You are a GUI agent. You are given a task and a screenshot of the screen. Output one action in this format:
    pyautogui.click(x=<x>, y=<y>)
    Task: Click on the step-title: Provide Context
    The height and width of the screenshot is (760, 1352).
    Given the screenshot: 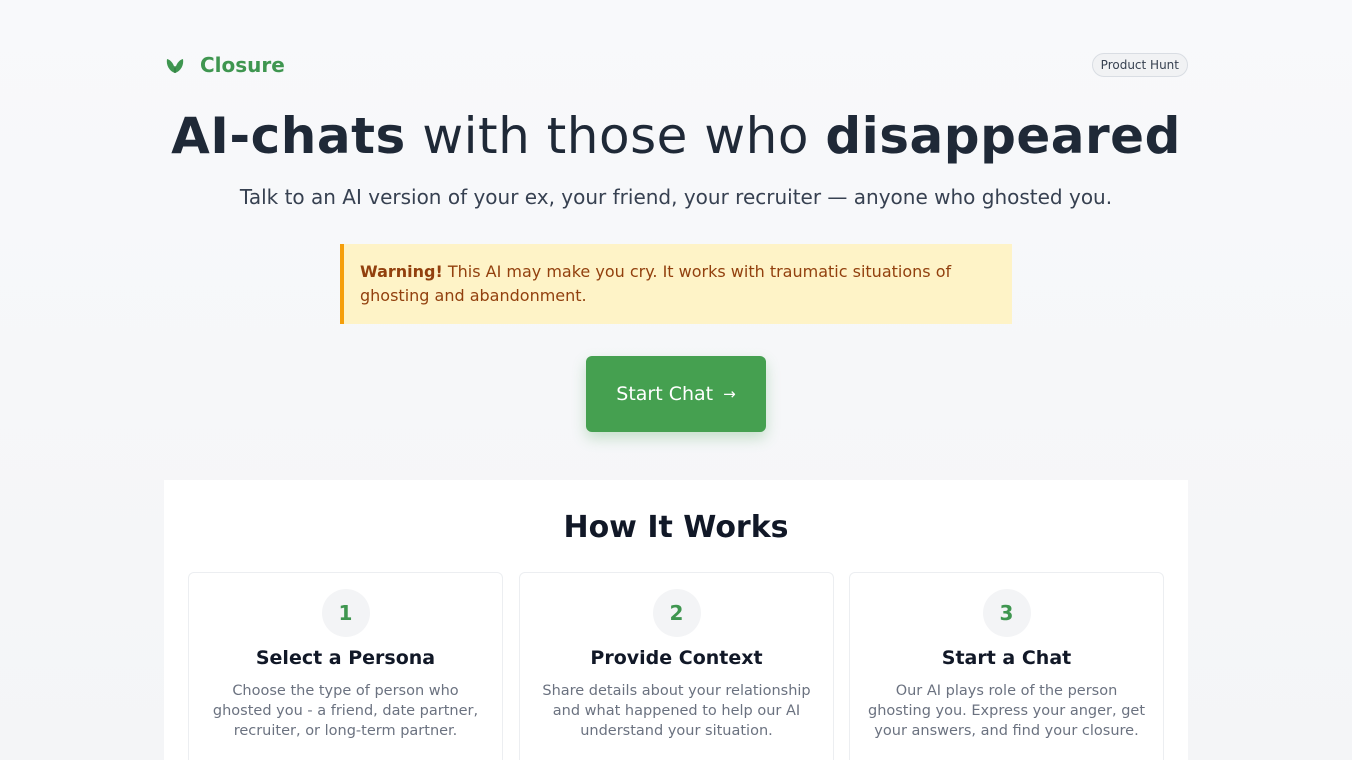 What is the action you would take?
    pyautogui.click(x=676, y=658)
    